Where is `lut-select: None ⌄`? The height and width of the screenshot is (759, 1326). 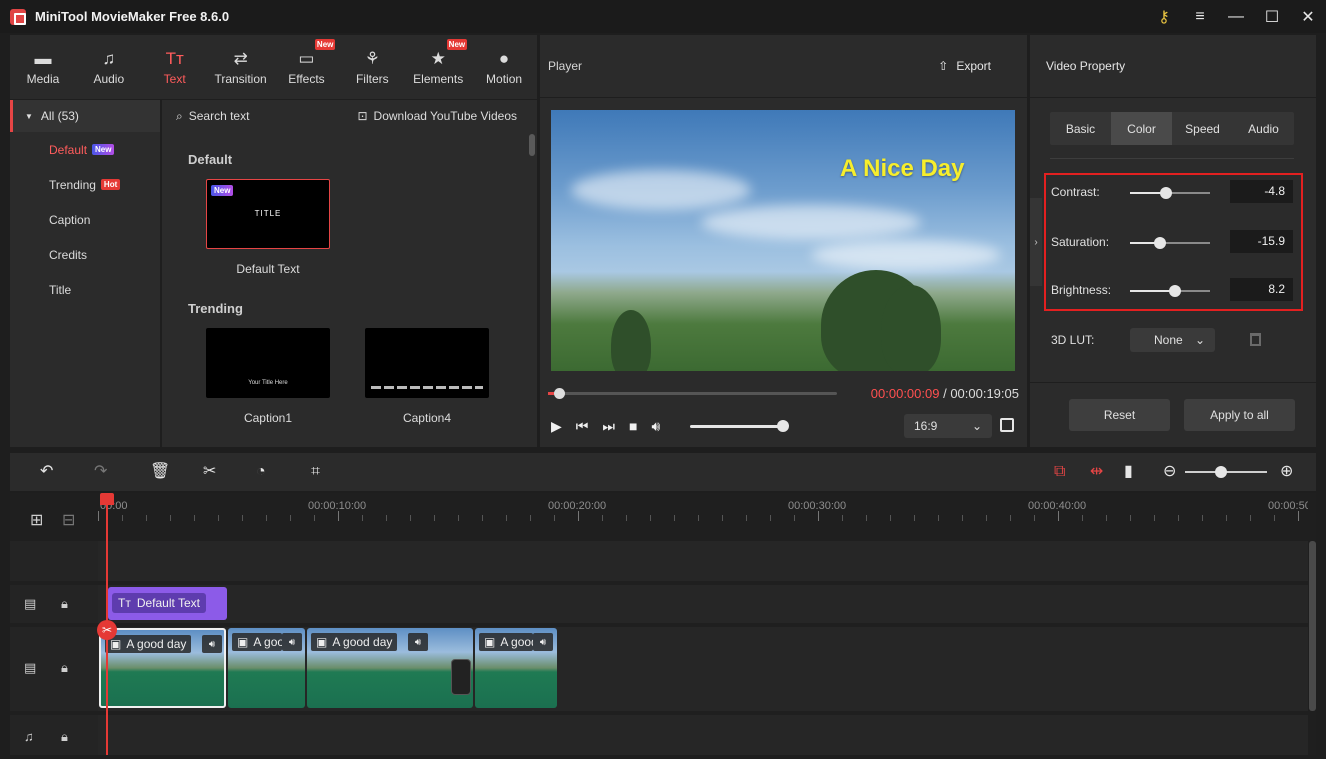
lut-select: None ⌄ is located at coordinates (1172, 340).